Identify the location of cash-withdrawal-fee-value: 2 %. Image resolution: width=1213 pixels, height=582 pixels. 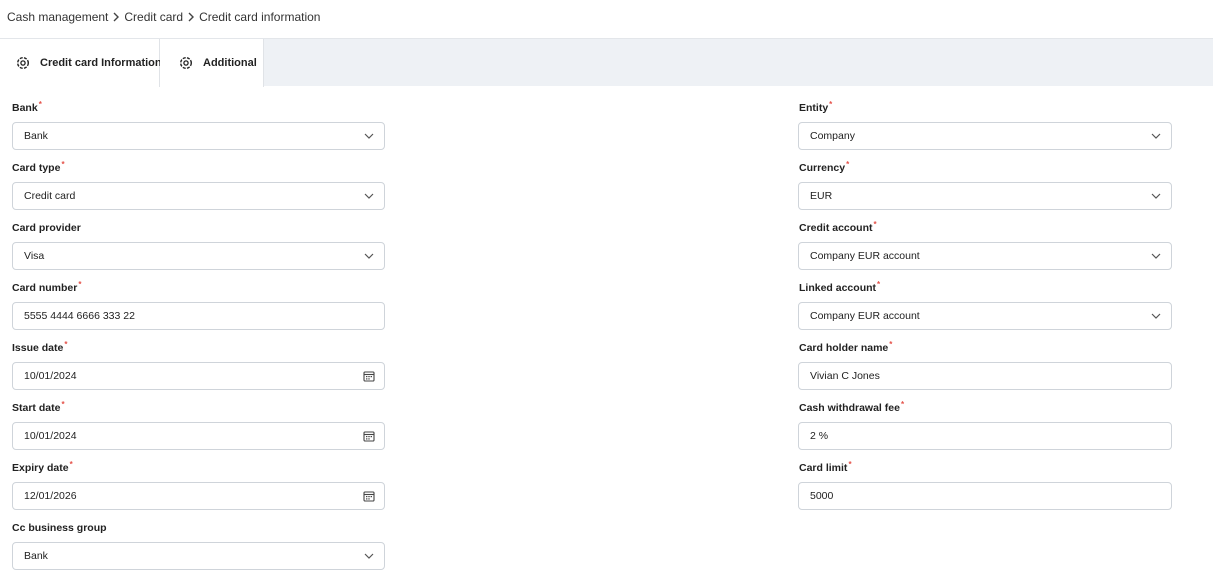
(819, 436).